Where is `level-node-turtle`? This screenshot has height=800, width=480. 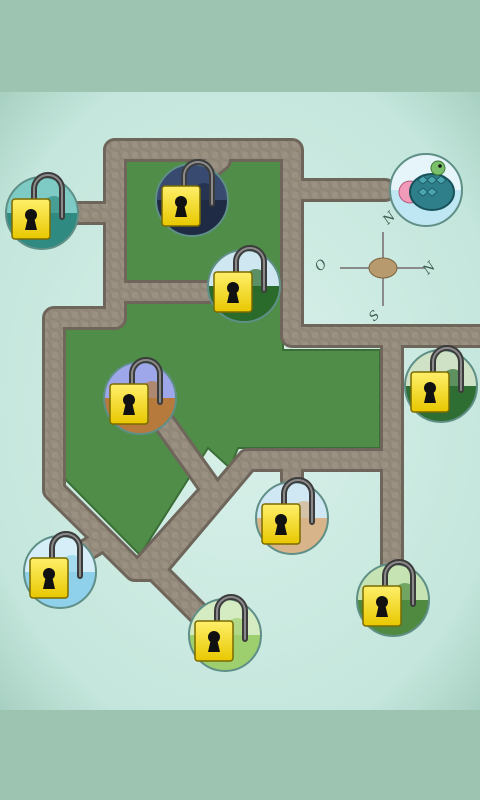 level-node-turtle is located at coordinates (426, 190).